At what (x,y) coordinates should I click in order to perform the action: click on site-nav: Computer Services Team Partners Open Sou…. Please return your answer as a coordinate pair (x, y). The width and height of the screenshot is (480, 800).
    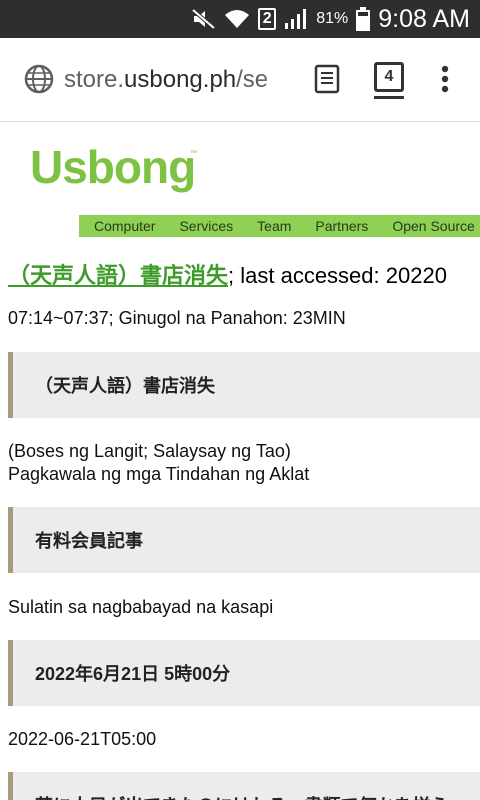
    Looking at the image, I should click on (279, 226).